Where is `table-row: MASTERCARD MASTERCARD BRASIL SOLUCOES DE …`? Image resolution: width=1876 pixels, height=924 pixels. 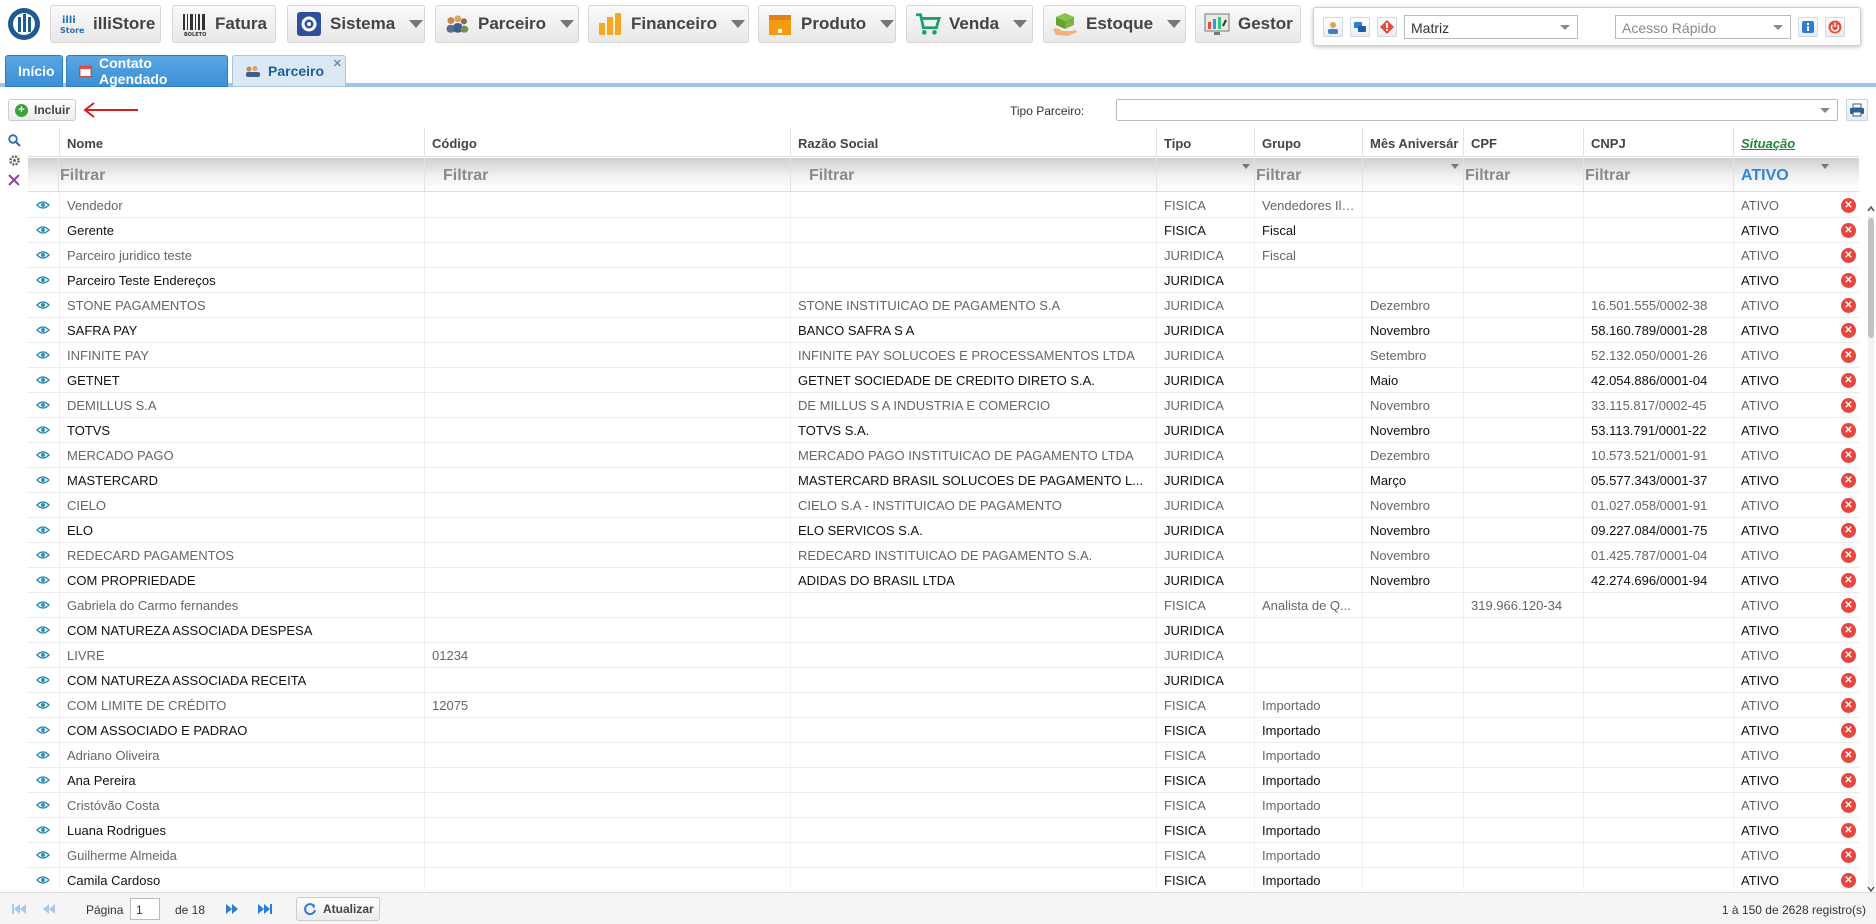 table-row: MASTERCARD MASTERCARD BRASIL SOLUCOES DE … is located at coordinates (943, 480).